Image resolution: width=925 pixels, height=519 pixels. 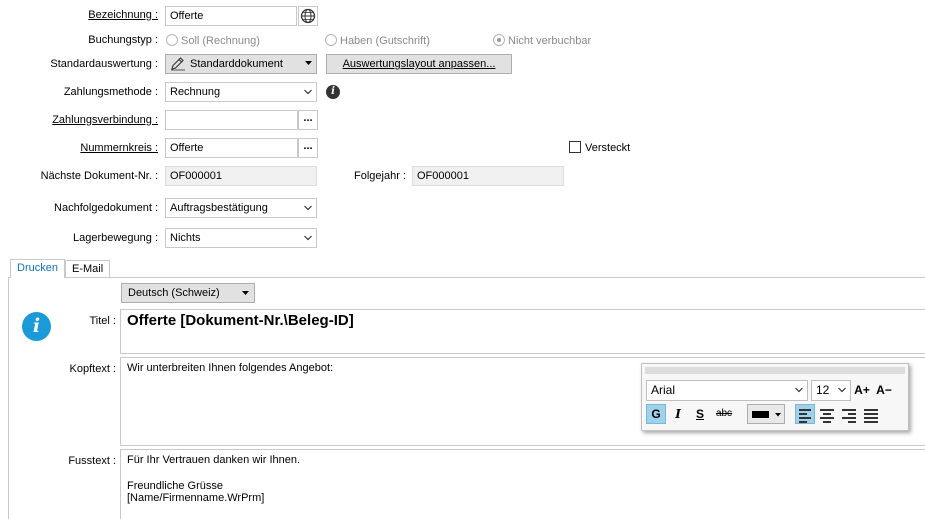 I want to click on underline-button: S, so click(x=700, y=414).